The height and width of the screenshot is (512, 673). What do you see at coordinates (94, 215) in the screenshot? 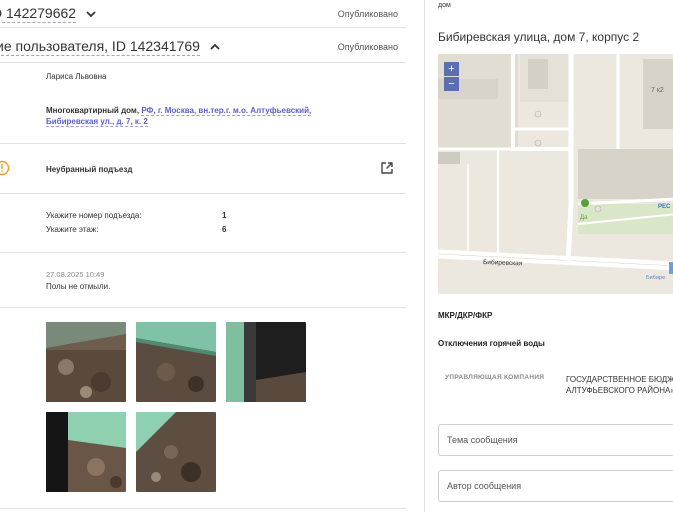
I see `entrance-label: Укажите номер подъезда:` at bounding box center [94, 215].